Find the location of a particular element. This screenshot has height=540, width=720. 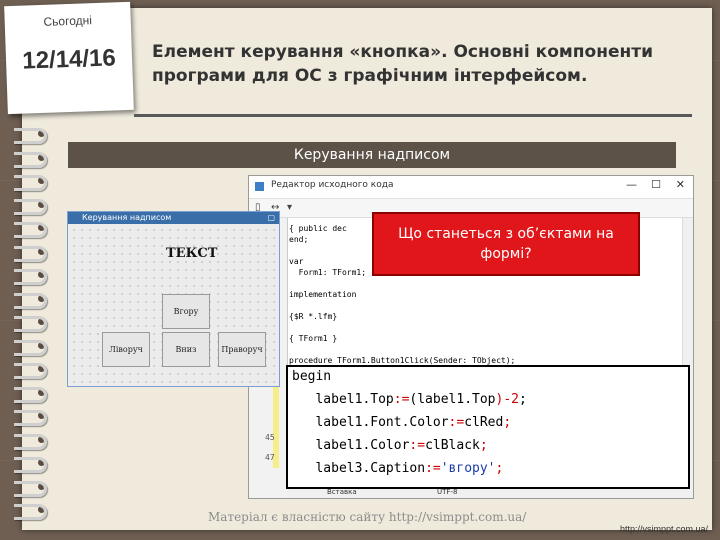

app-icon is located at coordinates (259, 186).